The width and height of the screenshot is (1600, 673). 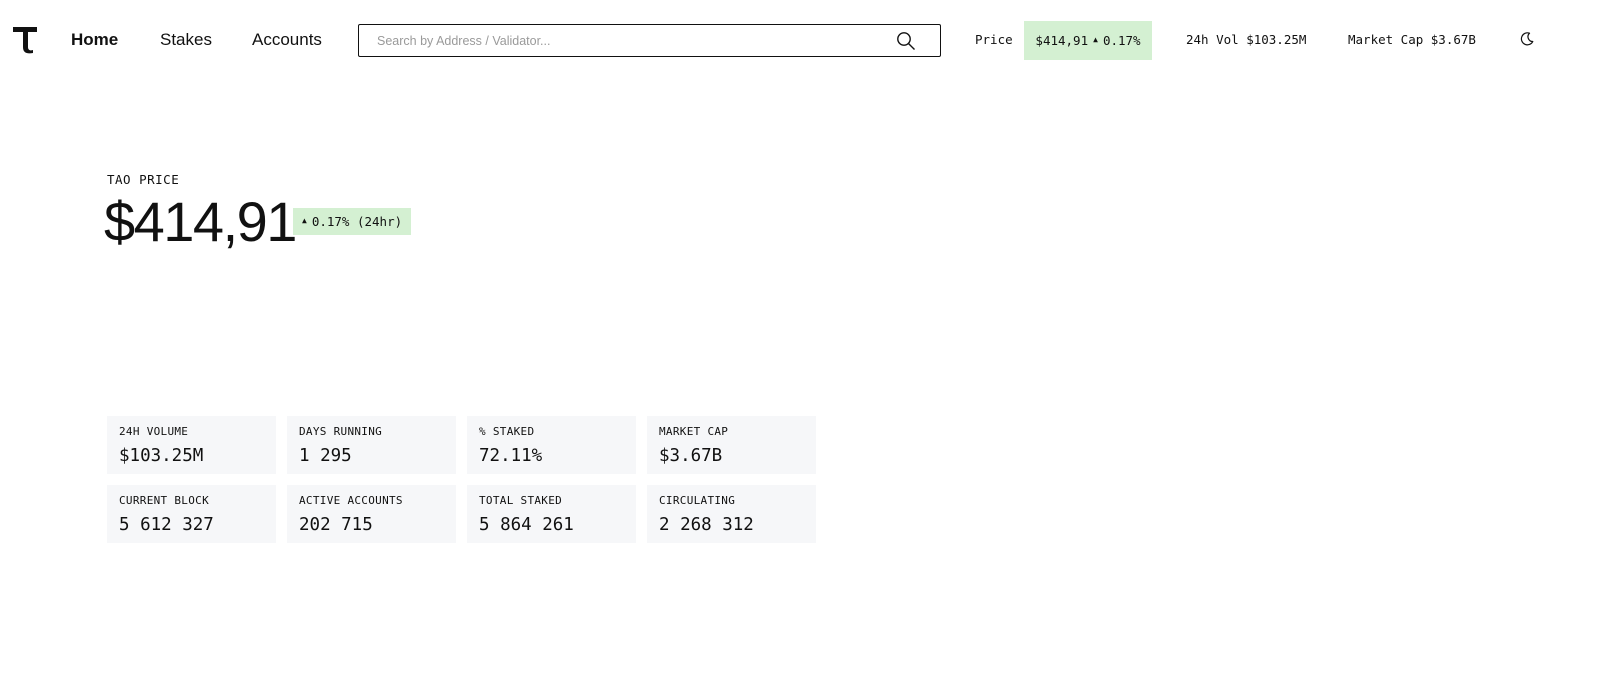 I want to click on stat-label: MARKET CAP, so click(x=694, y=431).